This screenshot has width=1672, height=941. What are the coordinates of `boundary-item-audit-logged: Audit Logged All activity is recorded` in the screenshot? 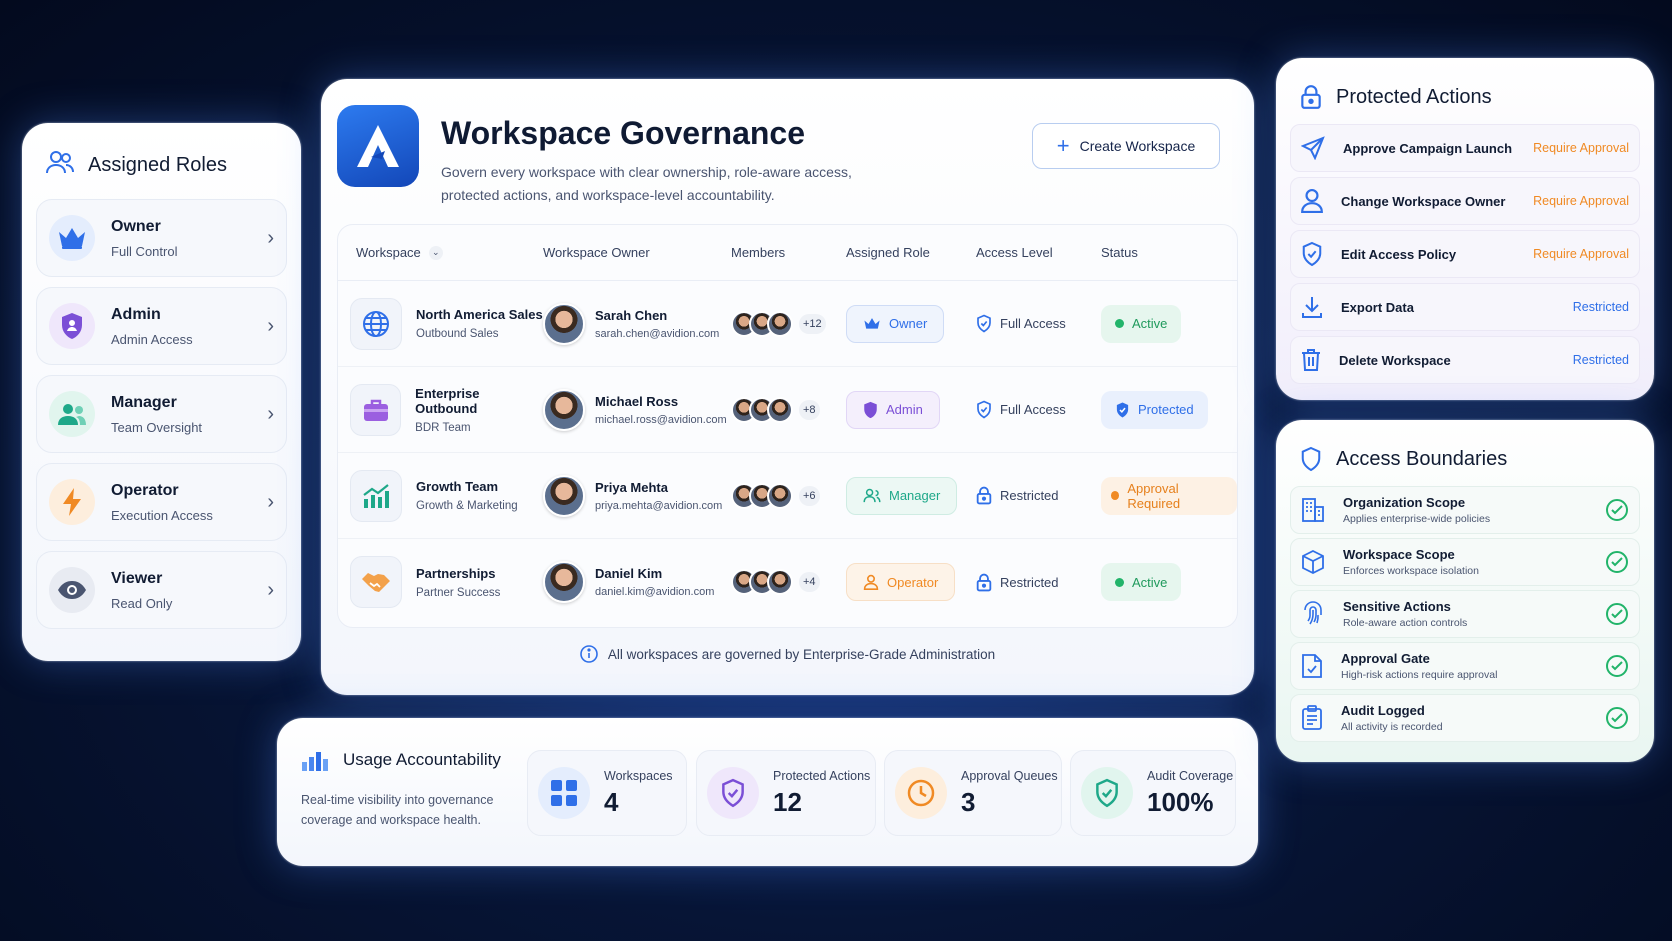 It's located at (1465, 718).